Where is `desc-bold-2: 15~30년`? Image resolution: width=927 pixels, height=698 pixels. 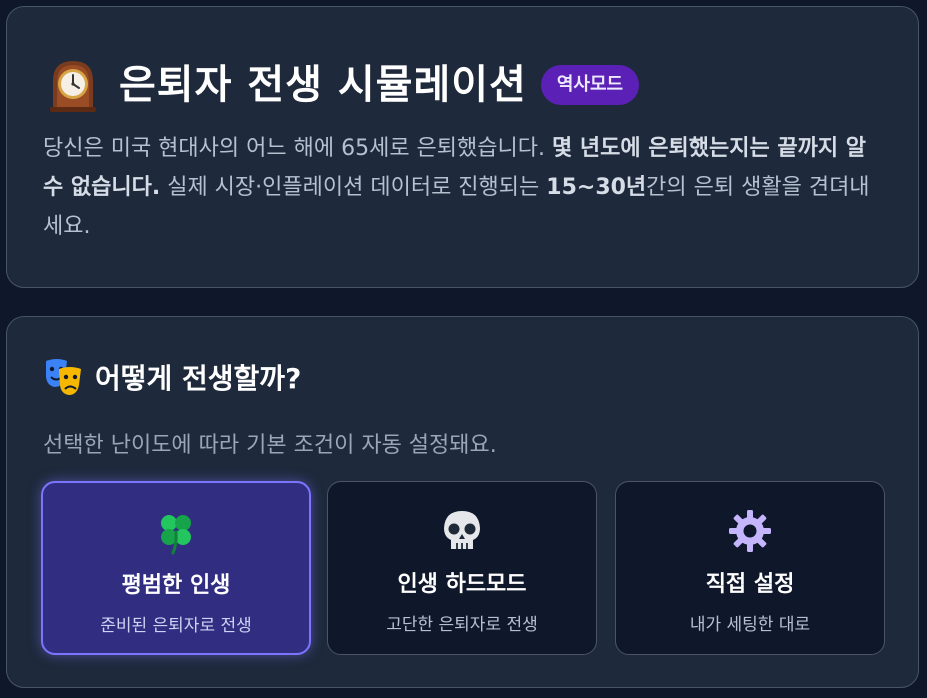 desc-bold-2: 15~30년 is located at coordinates (596, 187).